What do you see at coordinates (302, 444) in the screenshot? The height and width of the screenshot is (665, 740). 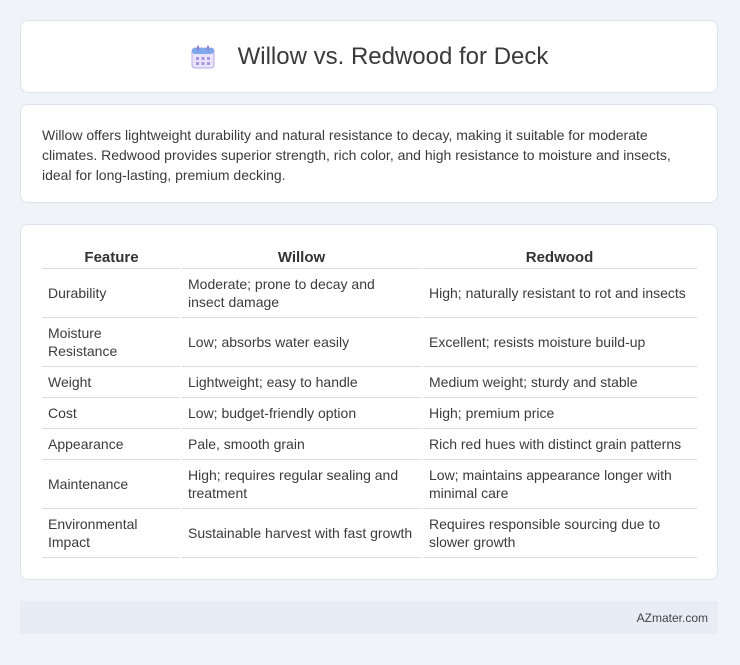 I see `table-cell: Pale, smooth grain` at bounding box center [302, 444].